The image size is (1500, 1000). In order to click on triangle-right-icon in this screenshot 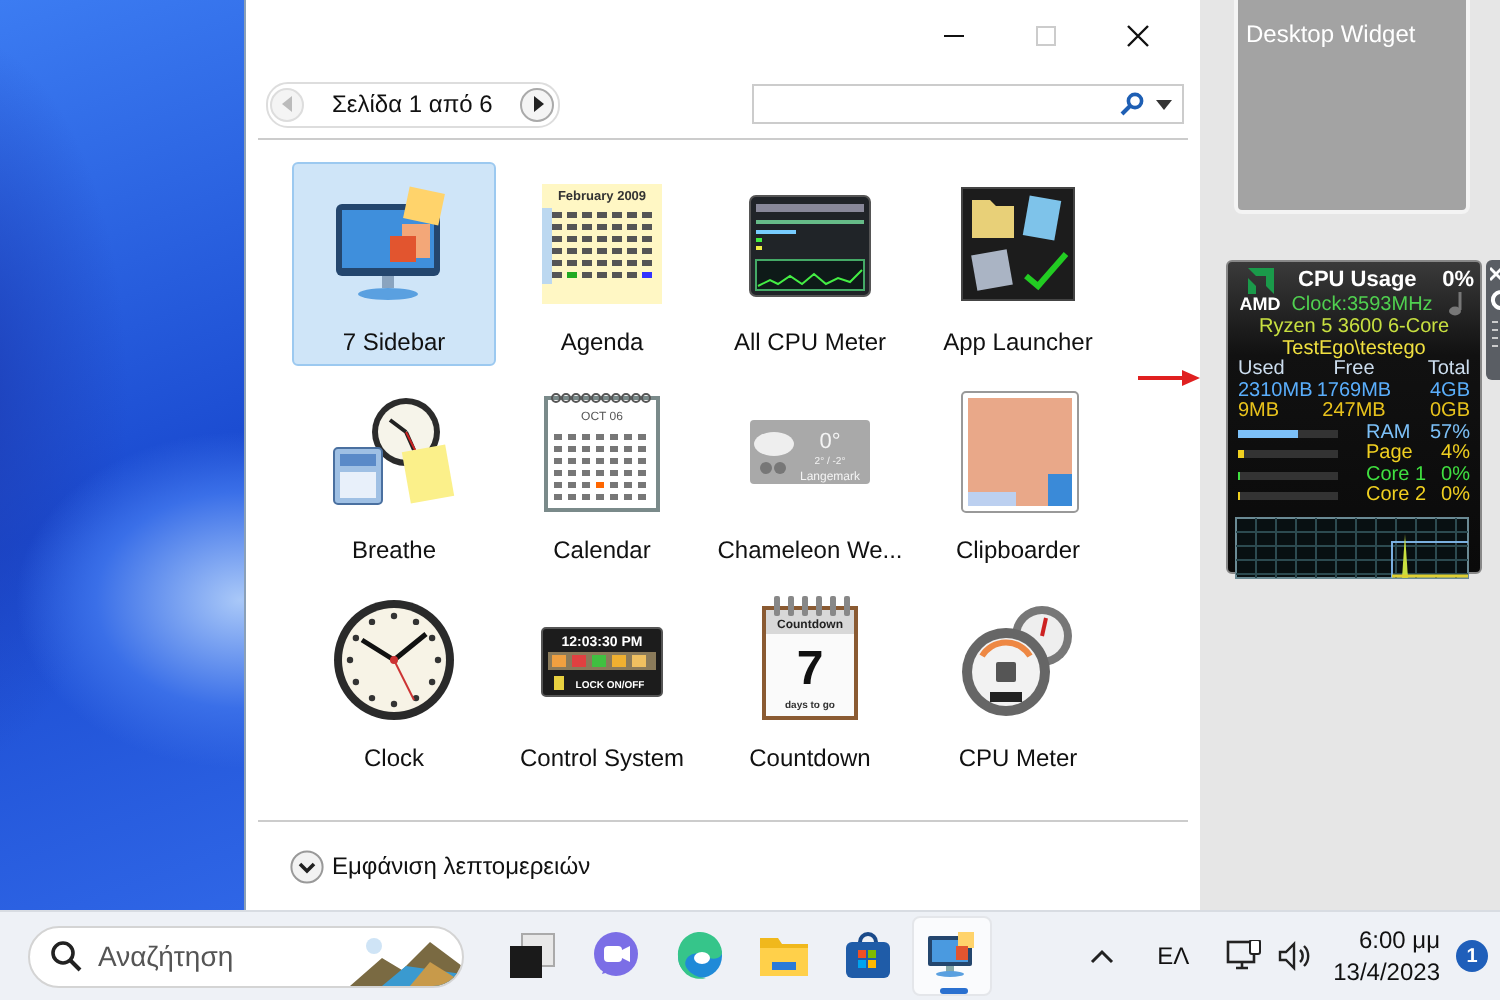, I will do `click(537, 104)`.